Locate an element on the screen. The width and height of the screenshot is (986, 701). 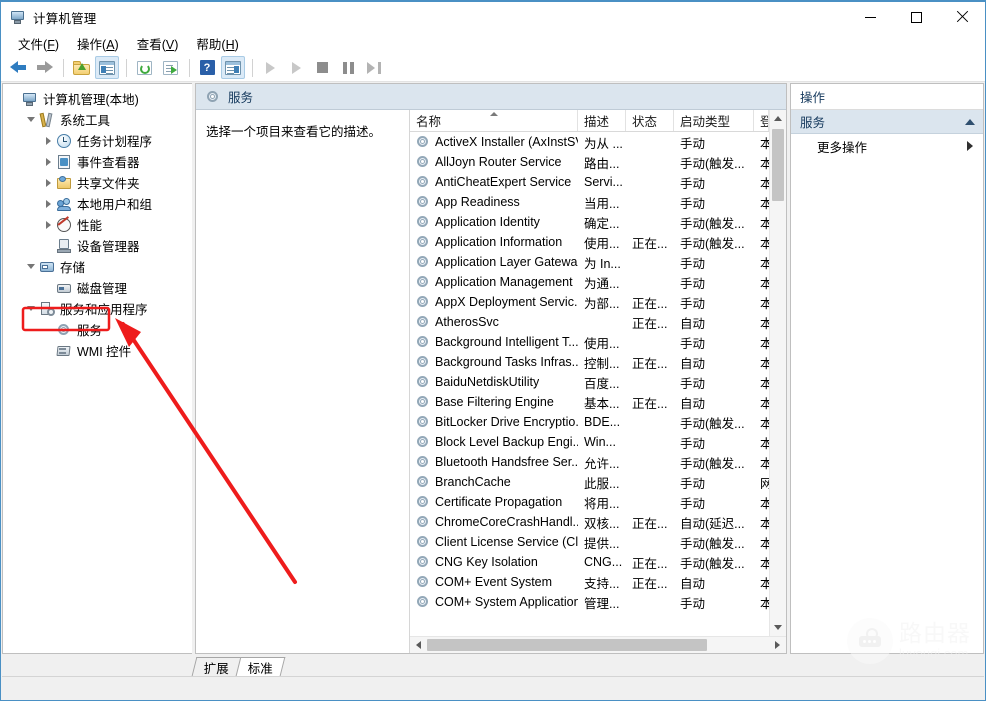
export-list-button is located at coordinates (170, 67).